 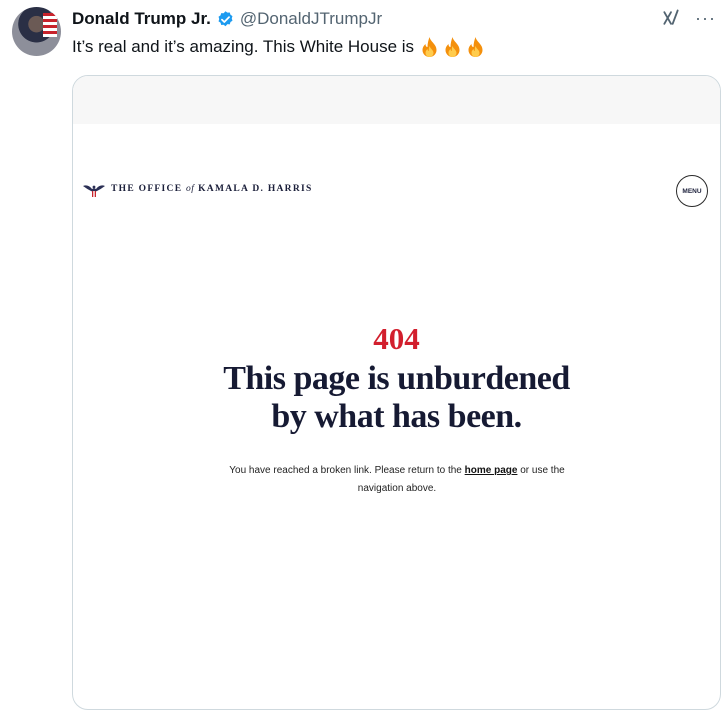 I want to click on home-page-link: home page, so click(x=491, y=470).